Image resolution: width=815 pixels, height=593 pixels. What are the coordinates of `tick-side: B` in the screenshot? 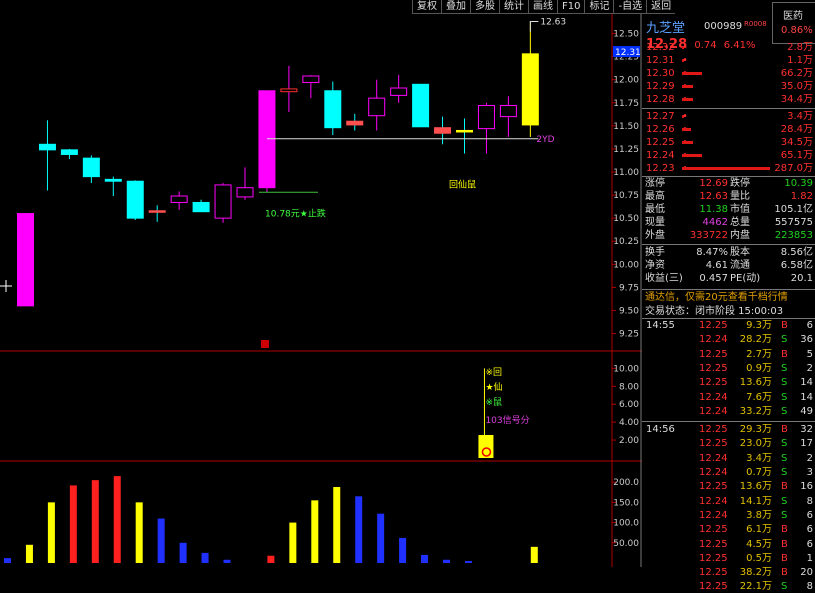 It's located at (784, 430).